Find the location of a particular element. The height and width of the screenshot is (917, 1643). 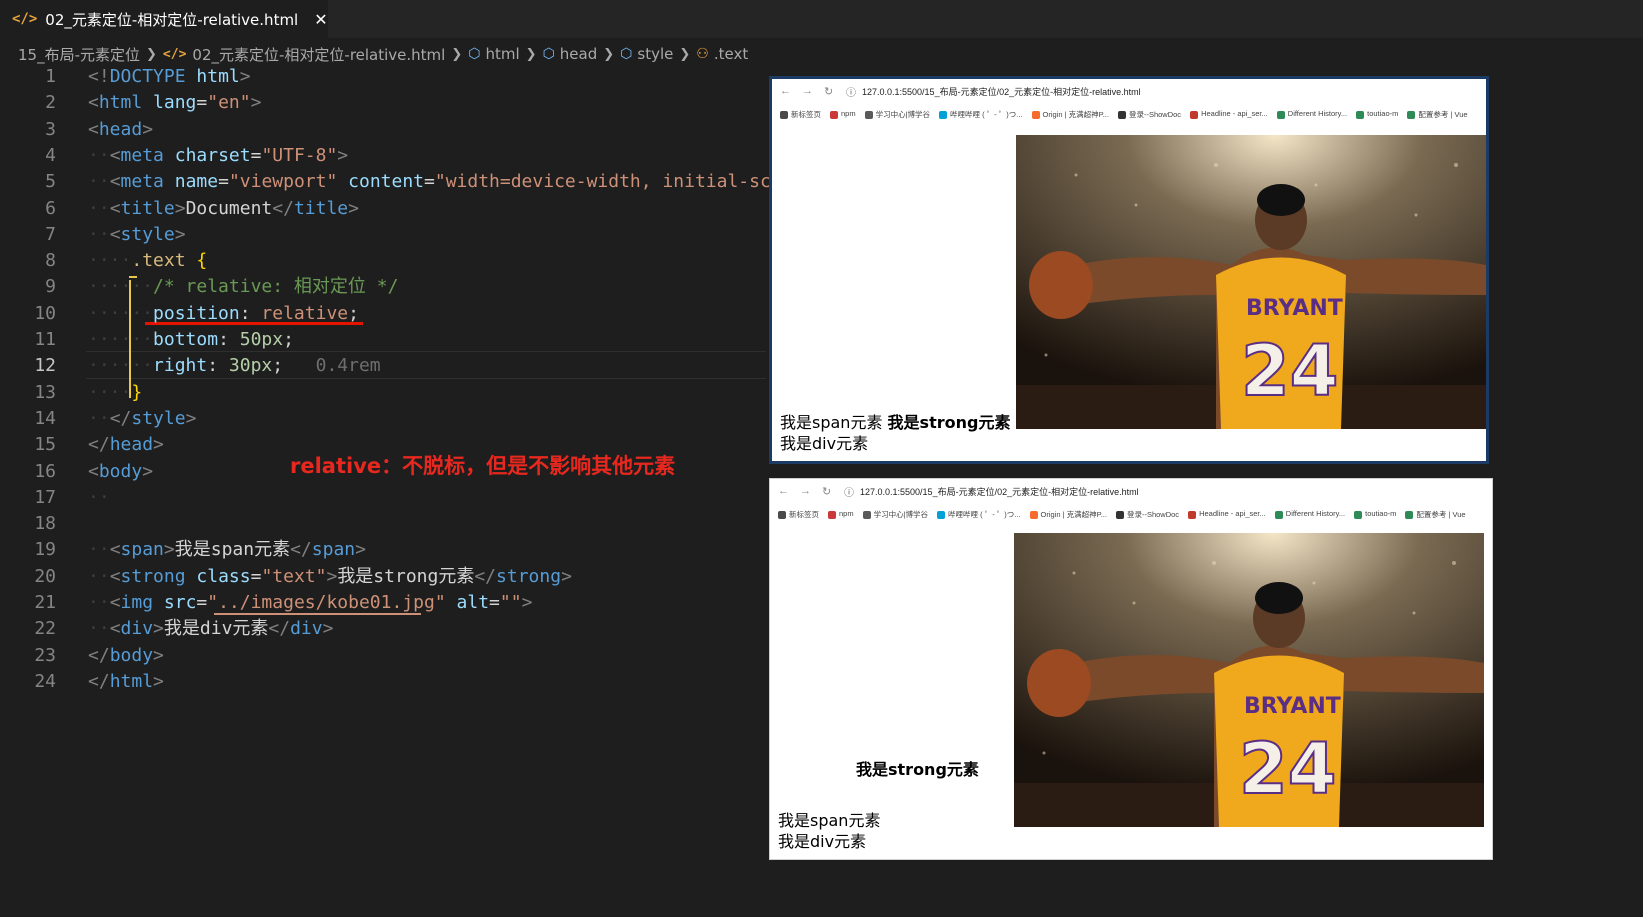

code-line: 22 ··<div>我是div元素</div> is located at coordinates (400, 629).